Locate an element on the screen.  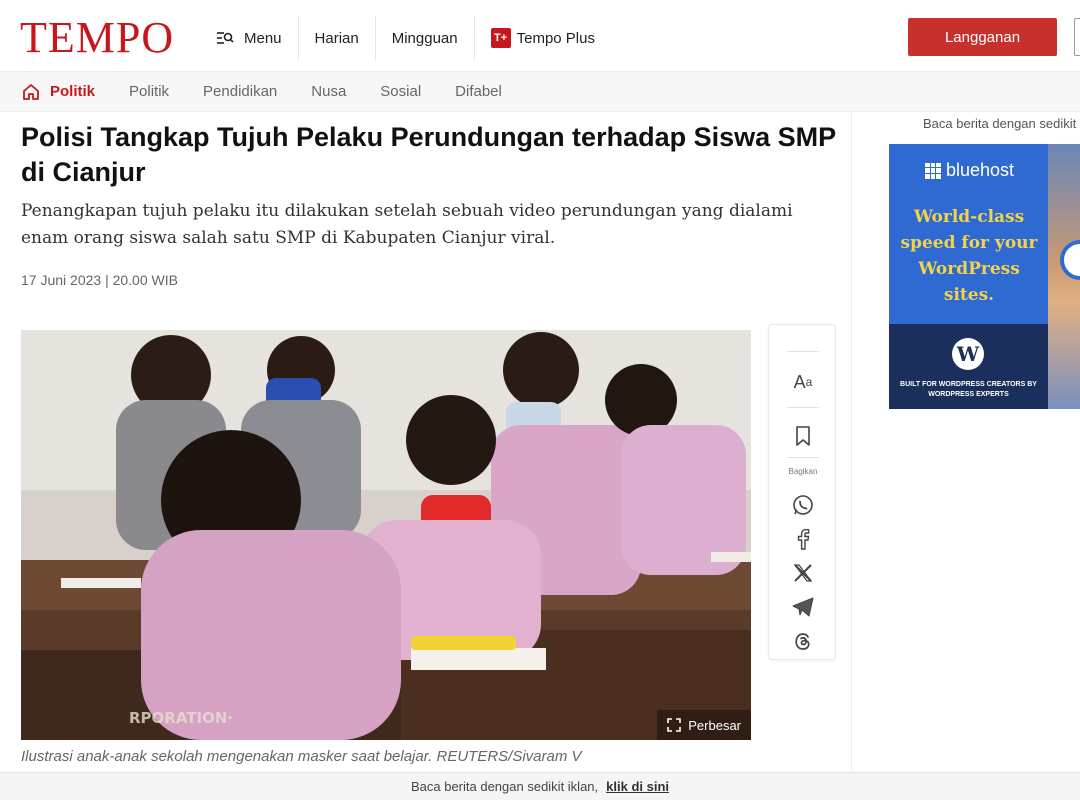
login-button-edge is located at coordinates (1077, 37).